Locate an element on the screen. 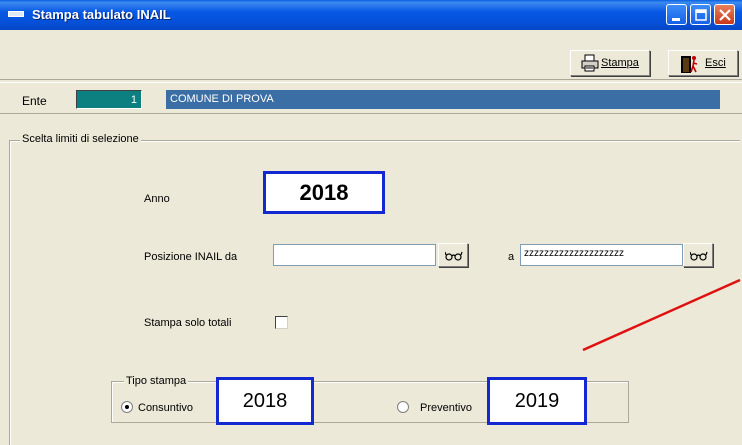  stampa-button: Stampa is located at coordinates (610, 63).